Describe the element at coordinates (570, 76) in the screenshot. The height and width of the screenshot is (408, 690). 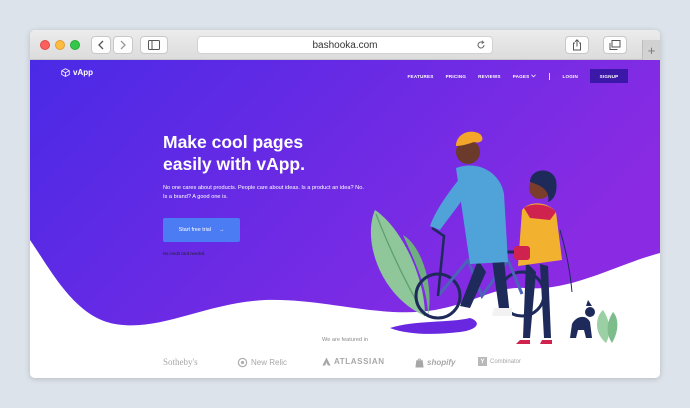
I see `nav-login: LOGIN` at that location.